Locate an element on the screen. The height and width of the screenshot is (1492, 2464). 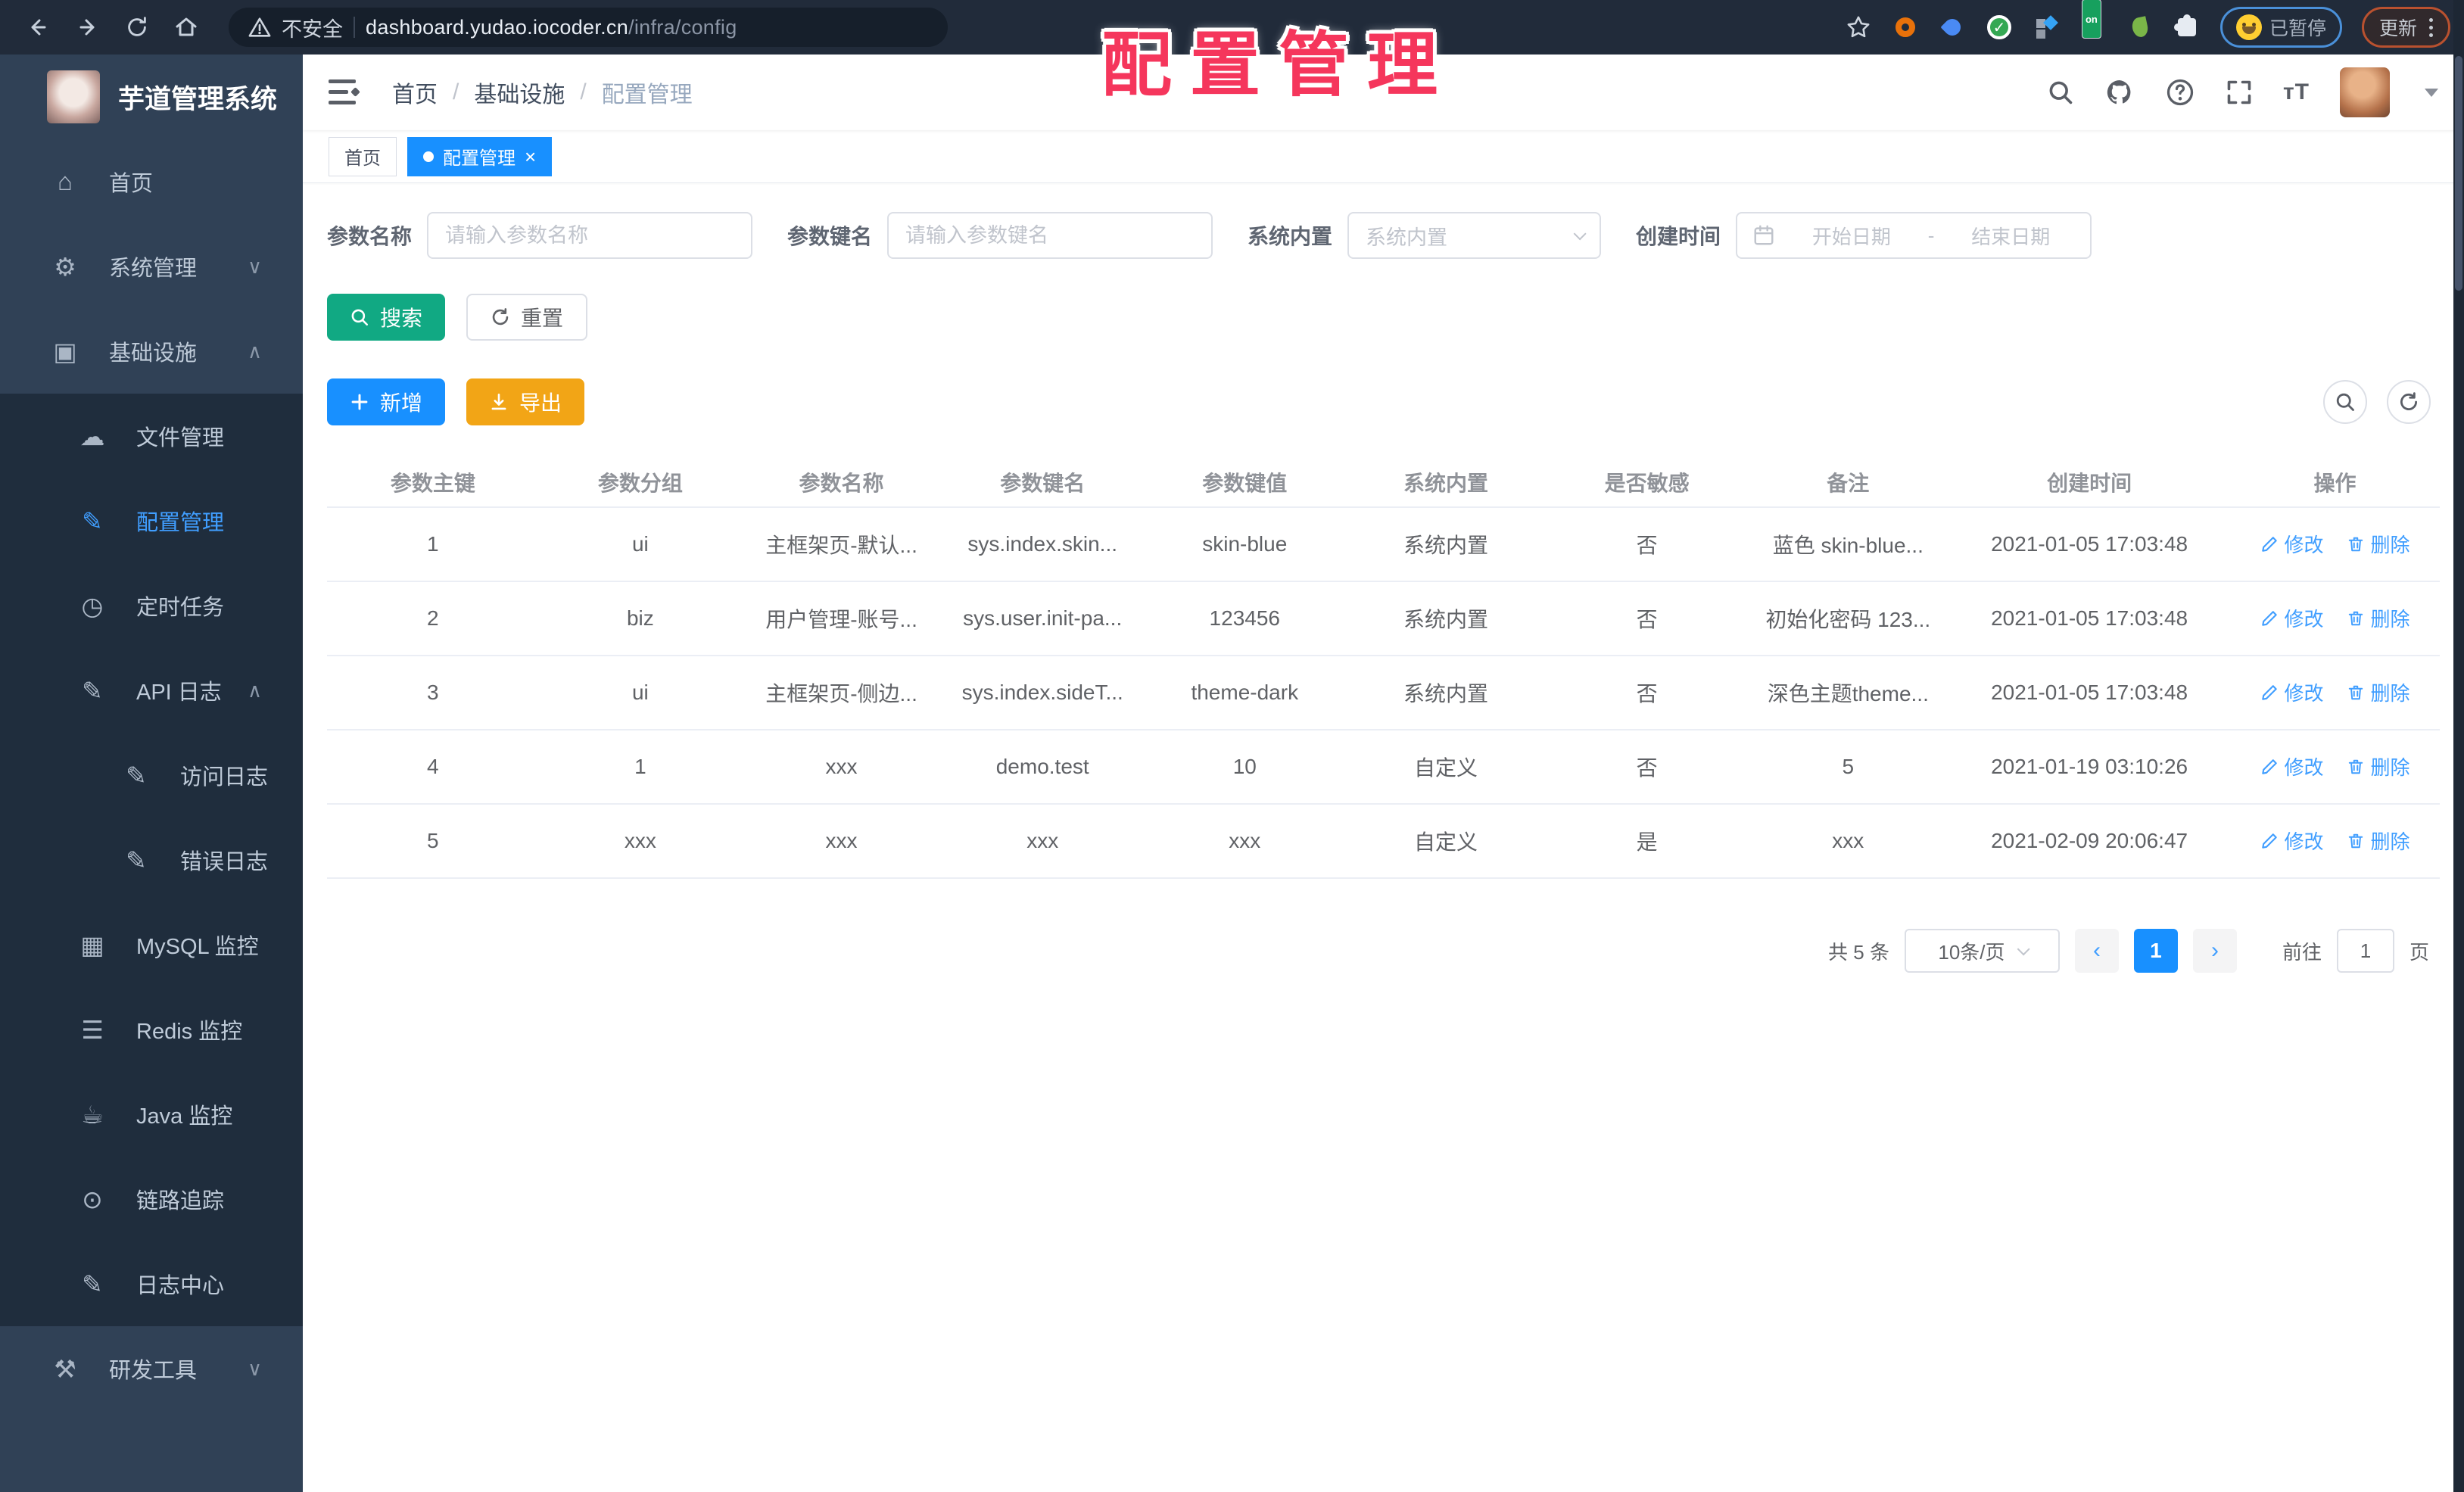
github-icon is located at coordinates (2119, 92).